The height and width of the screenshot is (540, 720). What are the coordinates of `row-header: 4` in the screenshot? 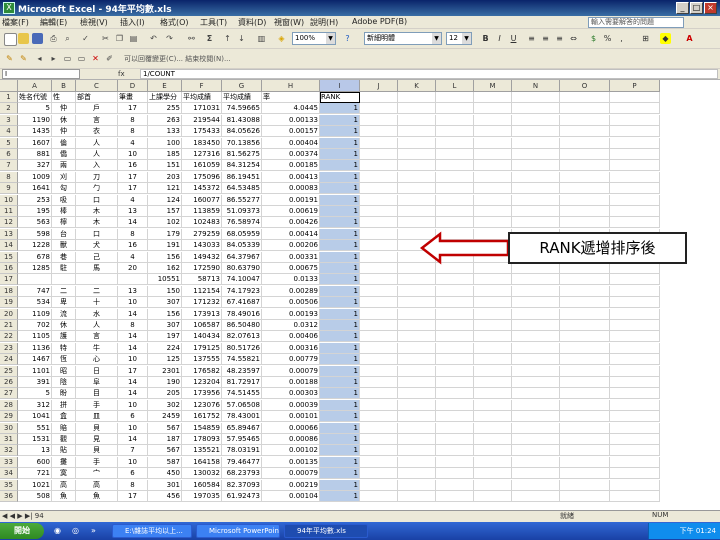 It's located at (9, 132).